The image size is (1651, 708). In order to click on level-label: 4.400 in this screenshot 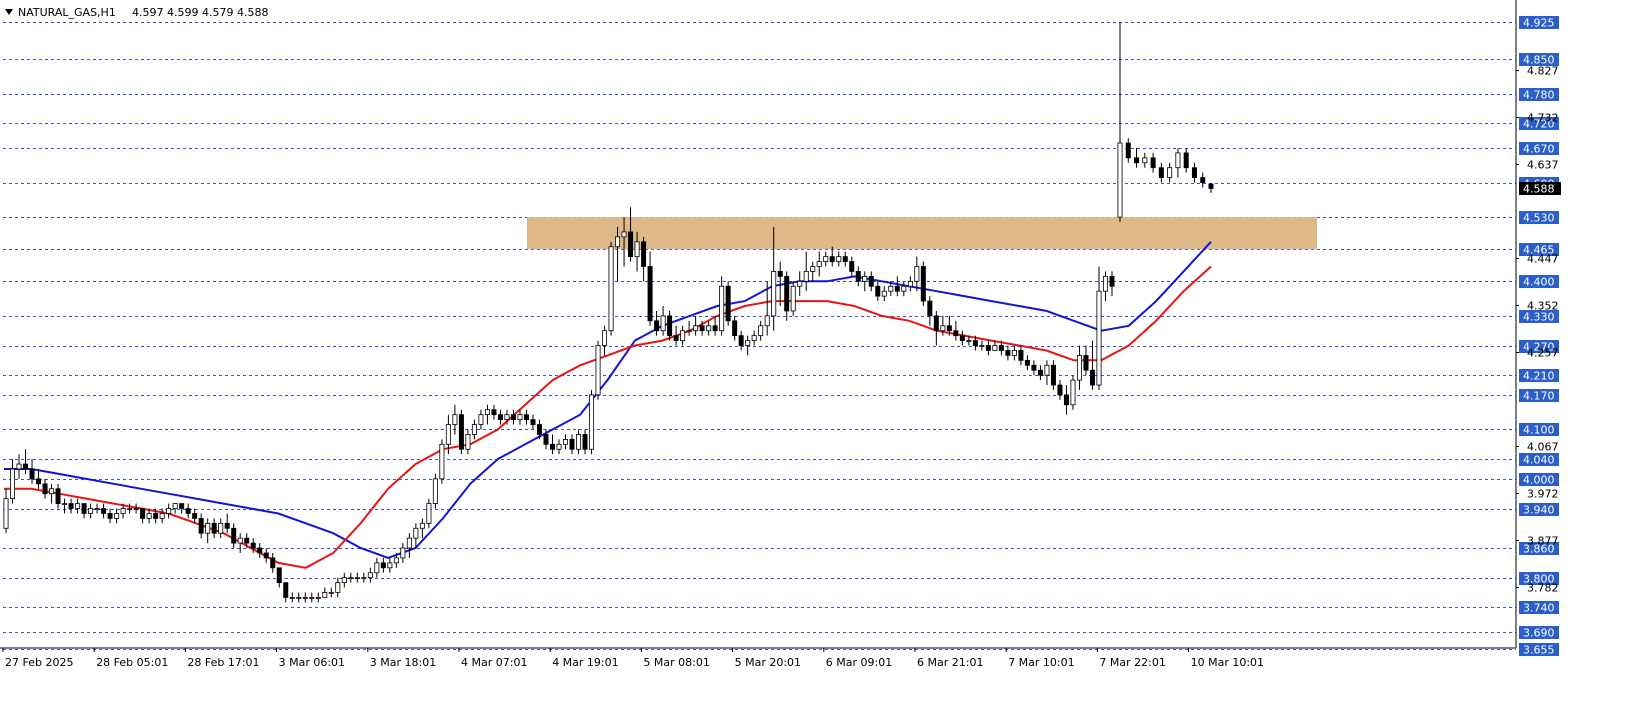, I will do `click(1539, 282)`.